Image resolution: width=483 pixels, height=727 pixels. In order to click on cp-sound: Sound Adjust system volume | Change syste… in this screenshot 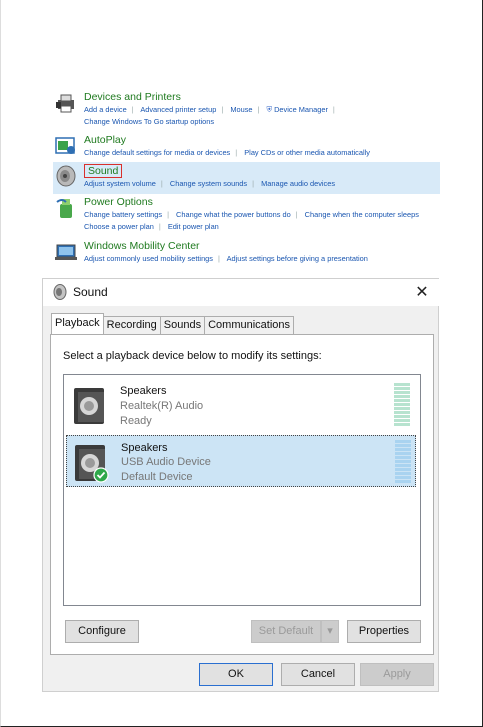, I will do `click(194, 177)`.